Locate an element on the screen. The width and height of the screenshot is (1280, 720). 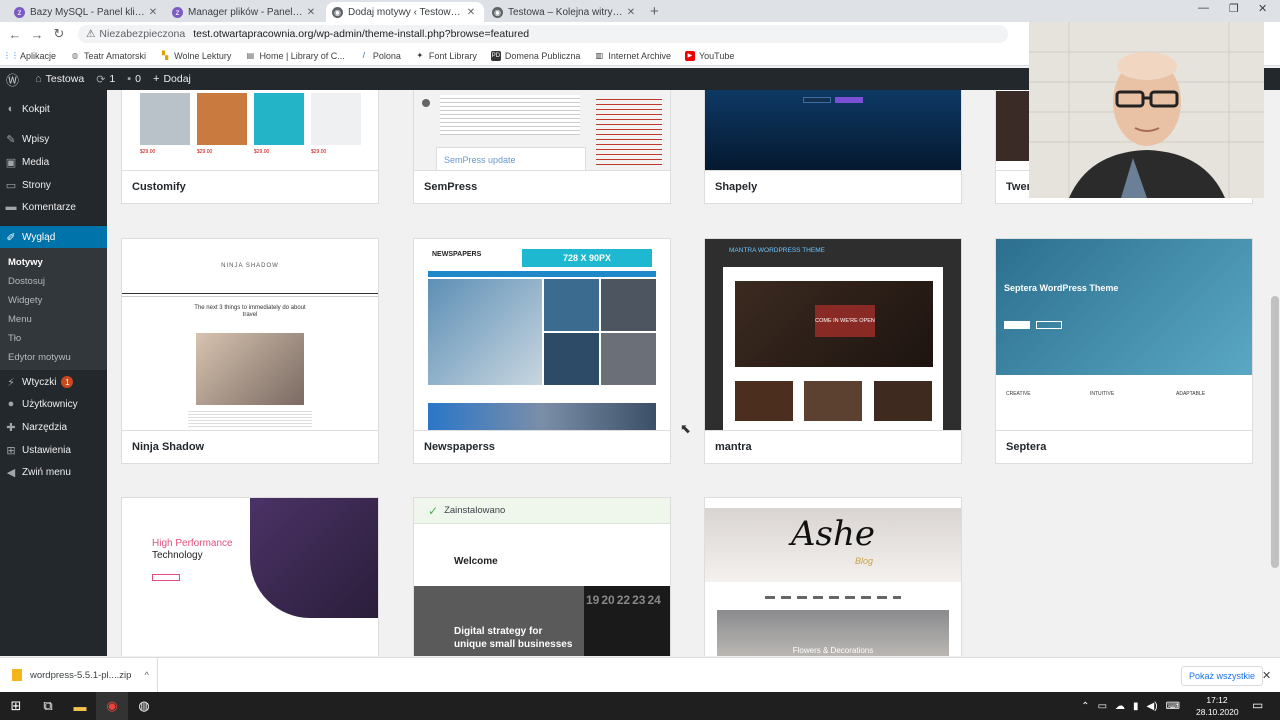
reload-icon: ↻ is located at coordinates (59, 34).